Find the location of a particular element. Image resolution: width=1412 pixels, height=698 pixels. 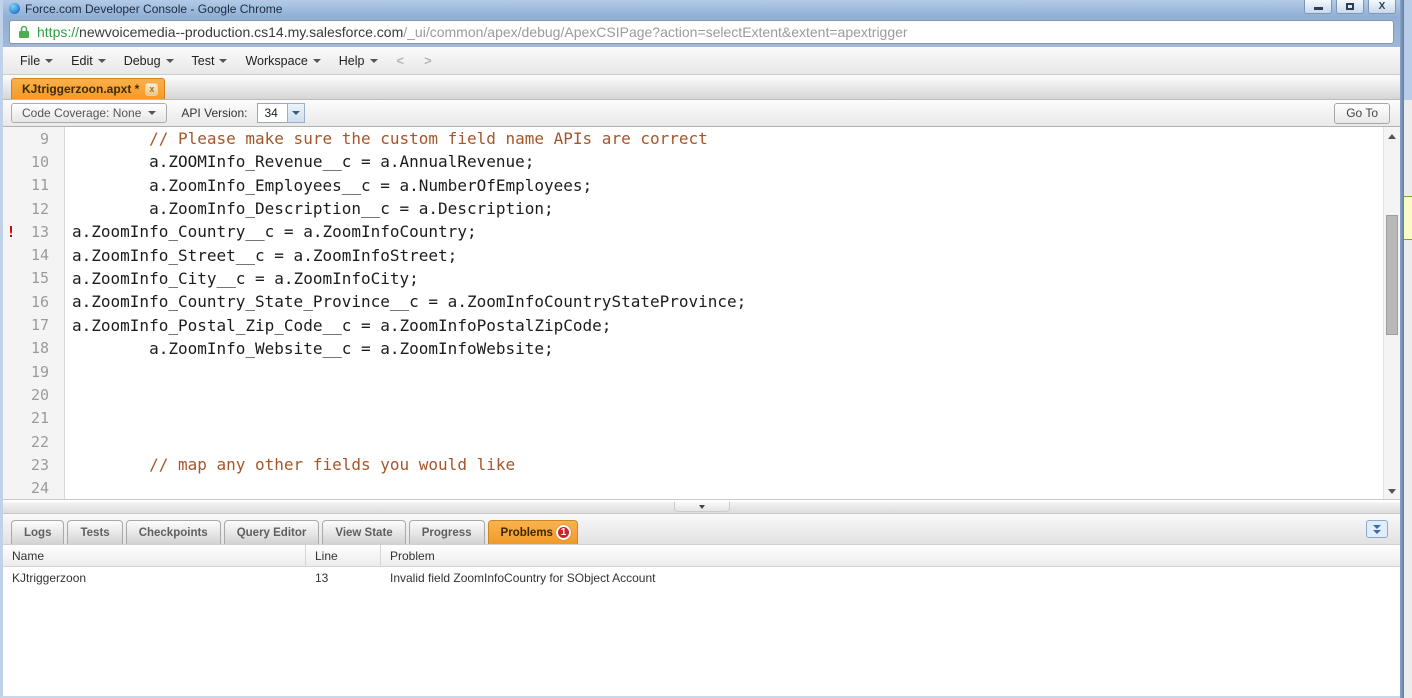

code-line-21: 21 is located at coordinates (701, 418).